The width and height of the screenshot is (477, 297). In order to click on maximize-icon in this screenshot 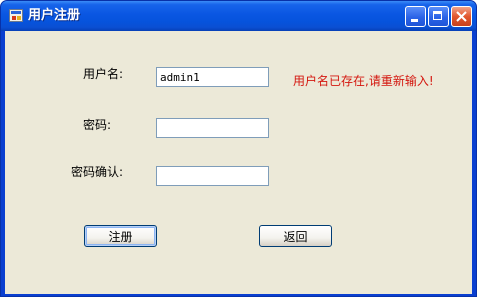, I will do `click(437, 15)`.